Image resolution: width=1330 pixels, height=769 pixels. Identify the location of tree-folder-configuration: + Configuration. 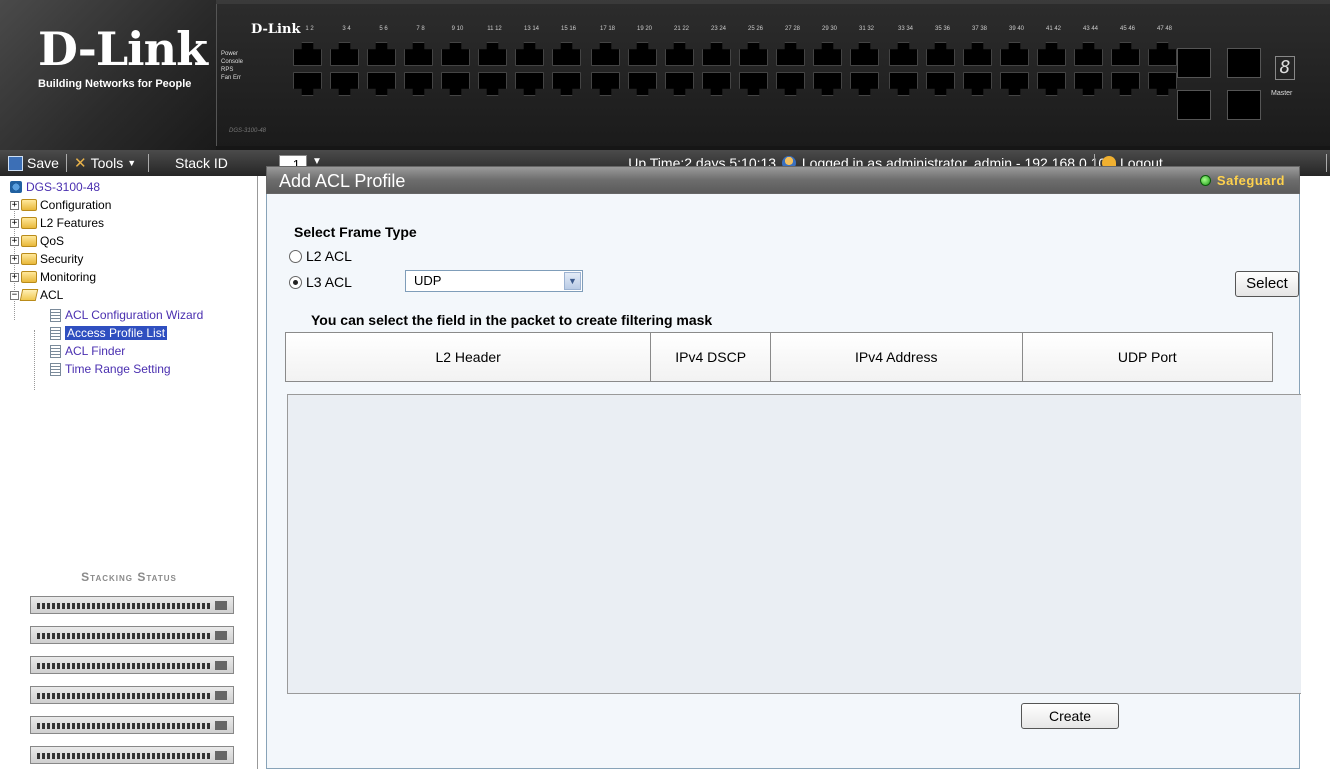
(60, 205).